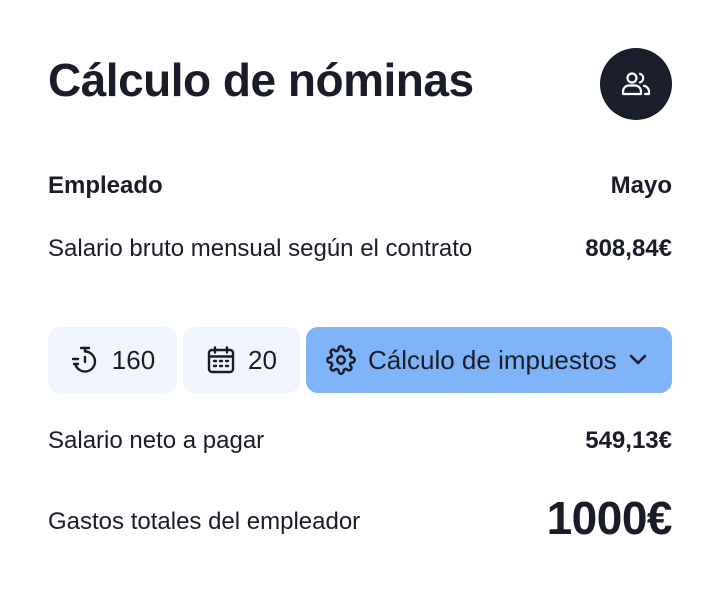 This screenshot has width=720, height=600. Describe the element at coordinates (360, 441) in the screenshot. I see `net-salary-row: Salario neto a pagar 549,13€` at that location.